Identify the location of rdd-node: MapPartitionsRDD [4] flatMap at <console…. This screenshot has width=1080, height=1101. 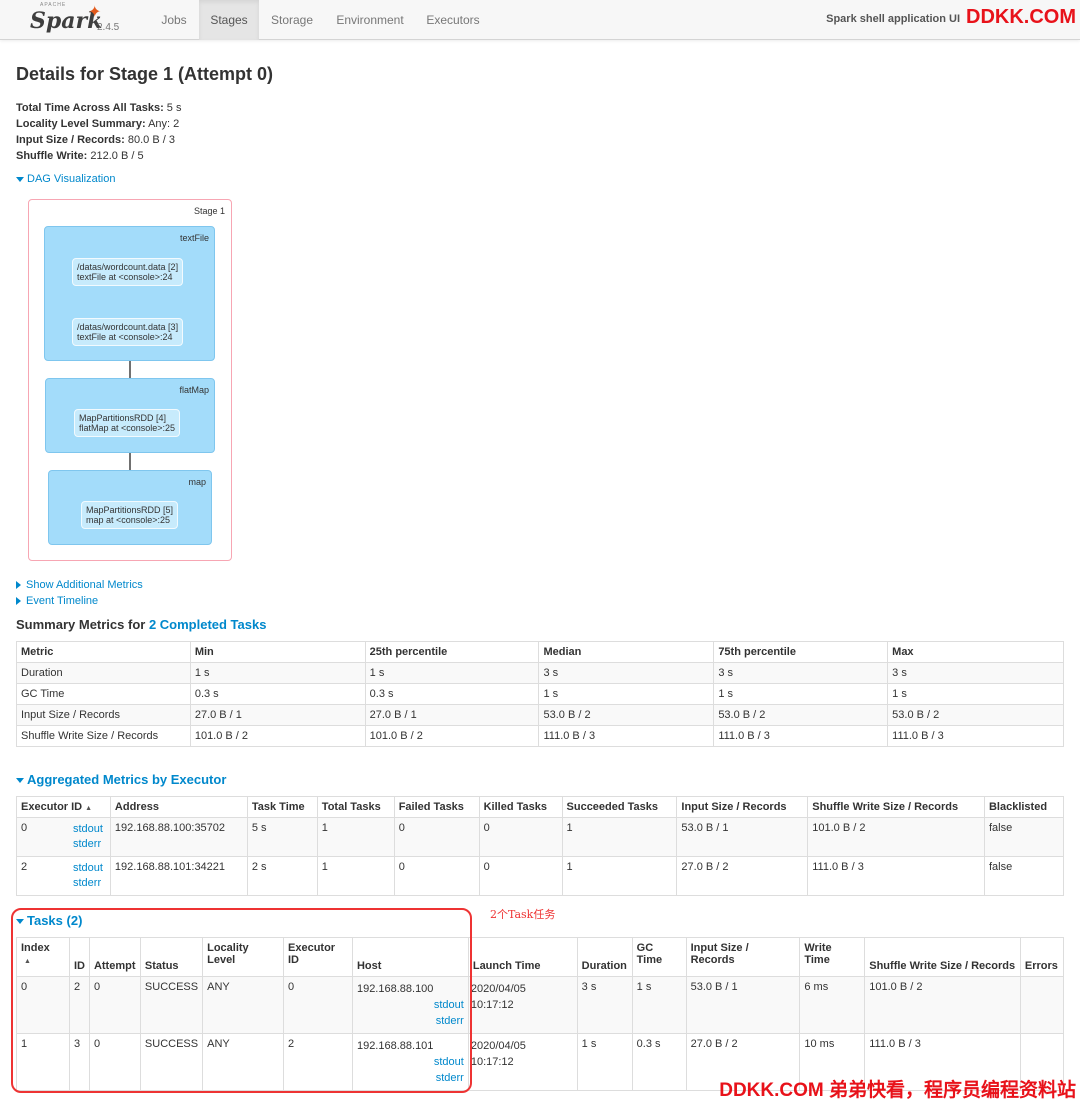
(127, 423).